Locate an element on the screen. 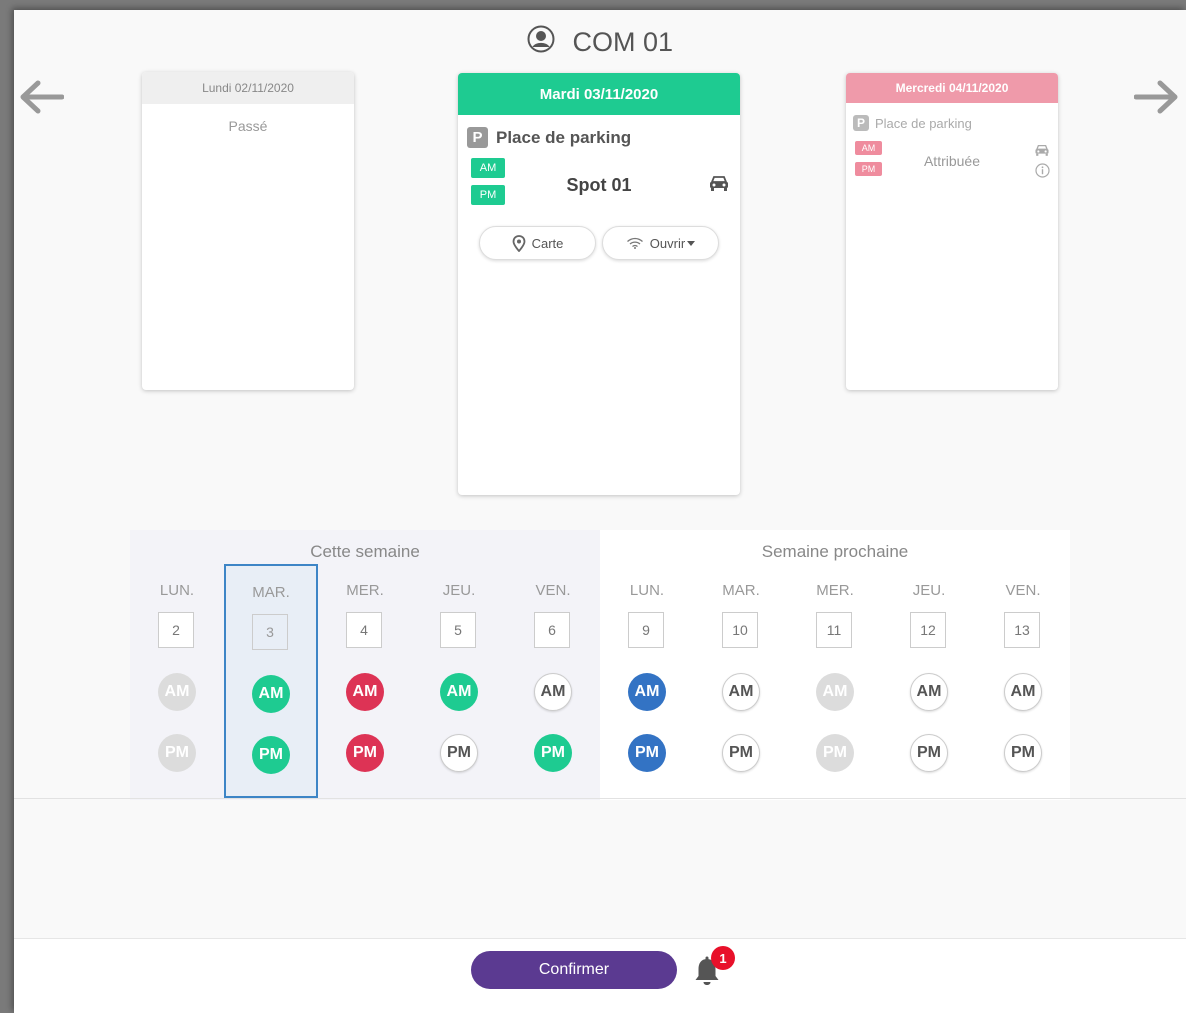  day-column: MAR. 3 AM PM is located at coordinates (271, 681).